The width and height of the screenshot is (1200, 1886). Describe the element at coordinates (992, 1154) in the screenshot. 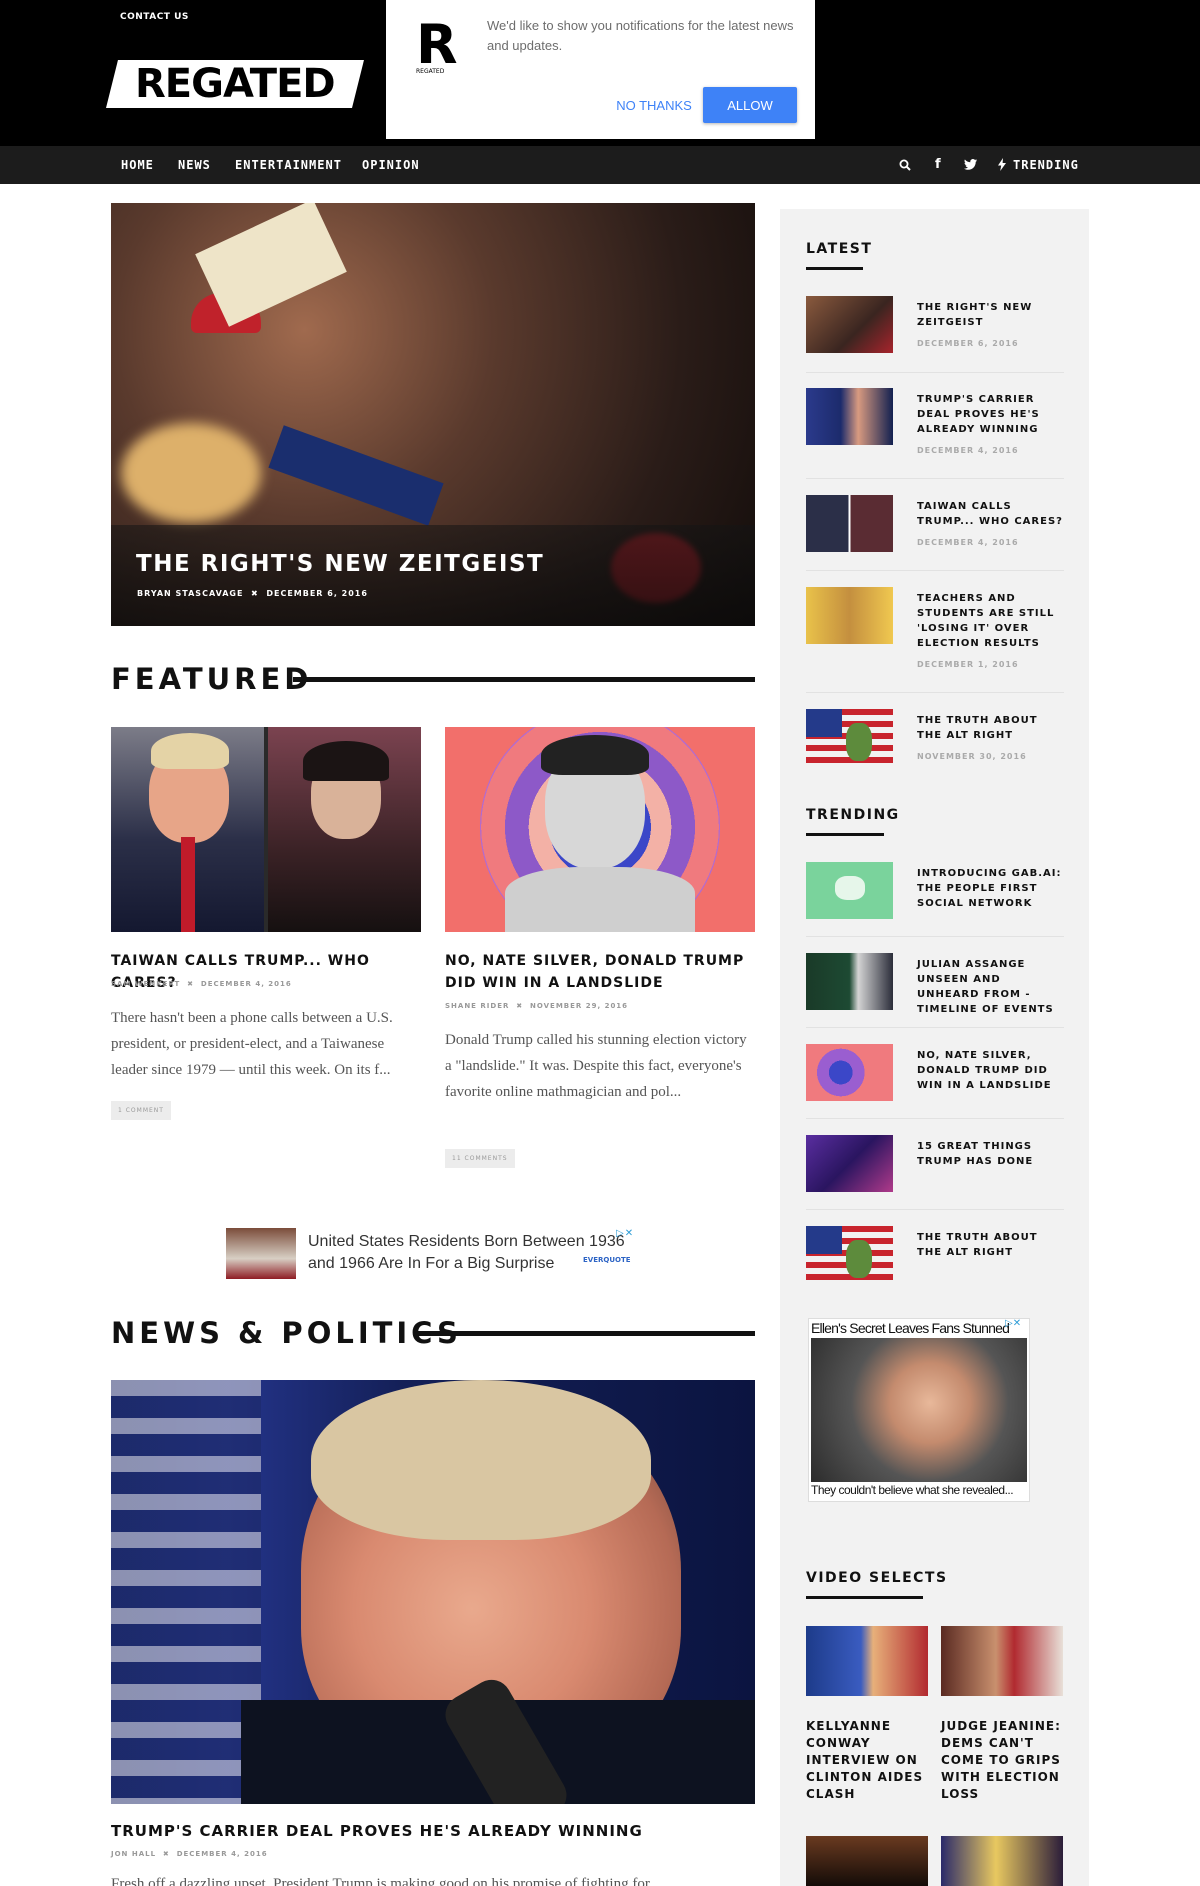

I see `trending-title: 15 GREAT THINGS TRUMP HAS DONE` at that location.